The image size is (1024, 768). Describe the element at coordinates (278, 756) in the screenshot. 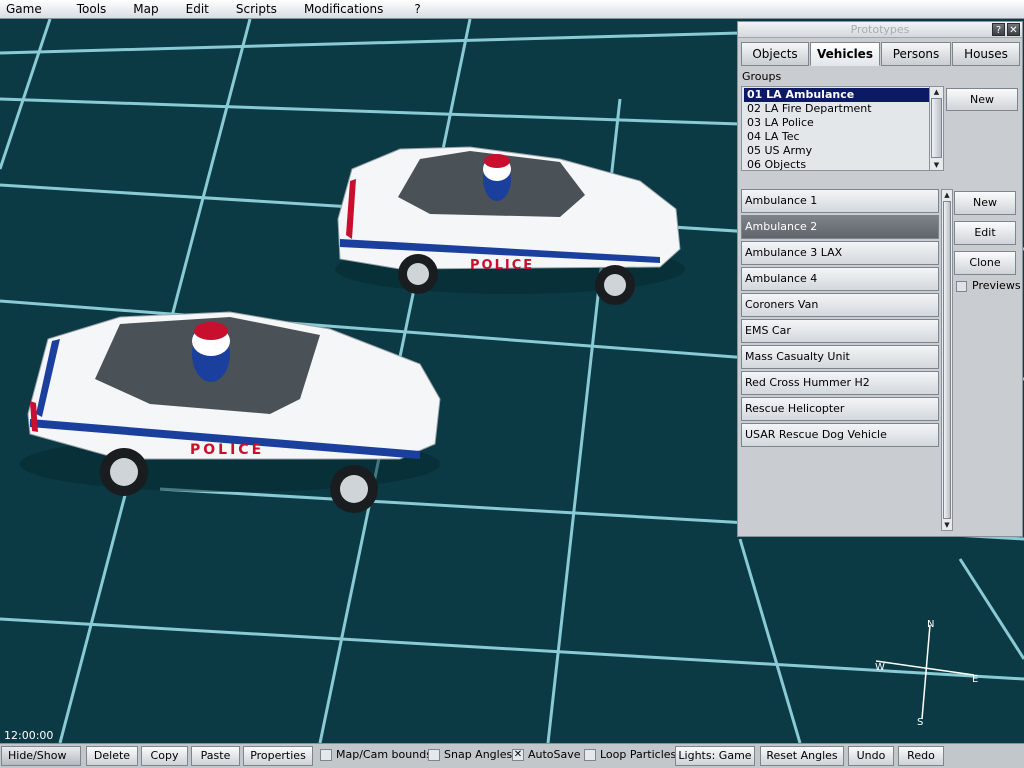

I see `properties-button: Properties` at that location.